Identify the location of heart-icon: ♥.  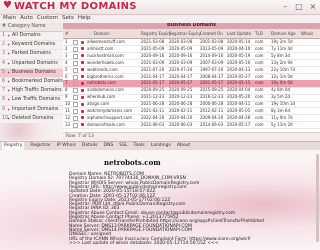
(7, 5).